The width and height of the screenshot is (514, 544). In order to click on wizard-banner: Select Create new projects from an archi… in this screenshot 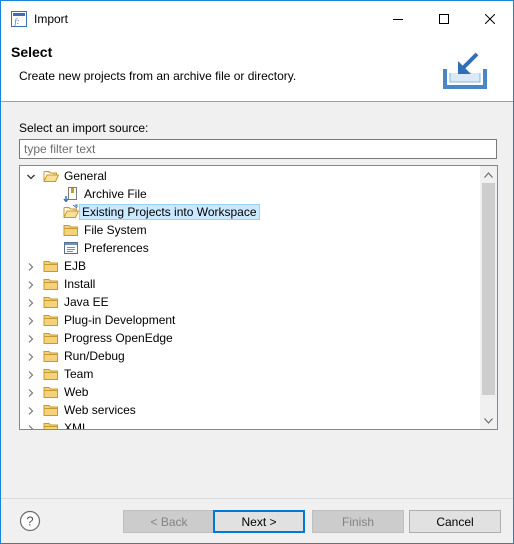, I will do `click(257, 69)`.